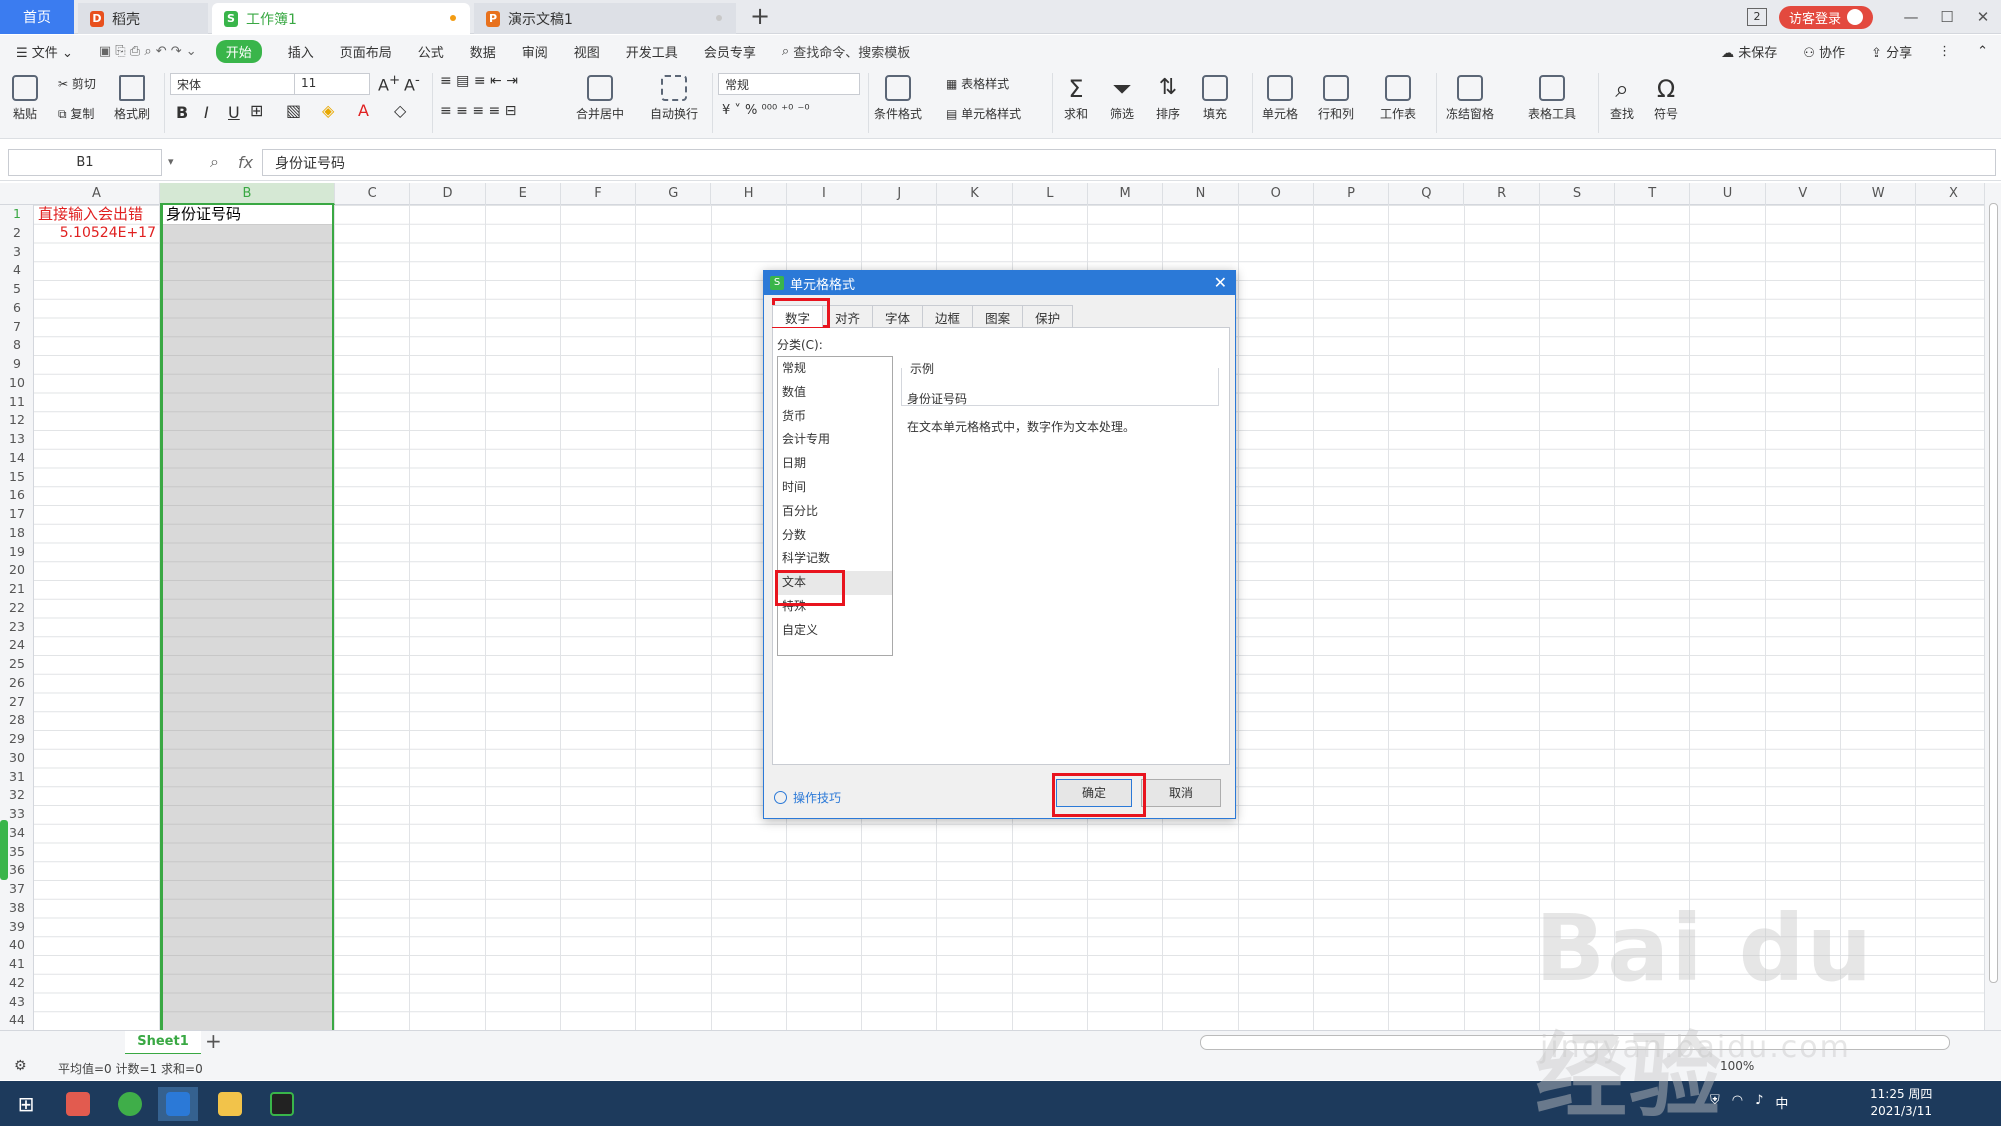 This screenshot has width=2001, height=1135. Describe the element at coordinates (652, 51) in the screenshot. I see `menu-dev-tools: 开发工具` at that location.